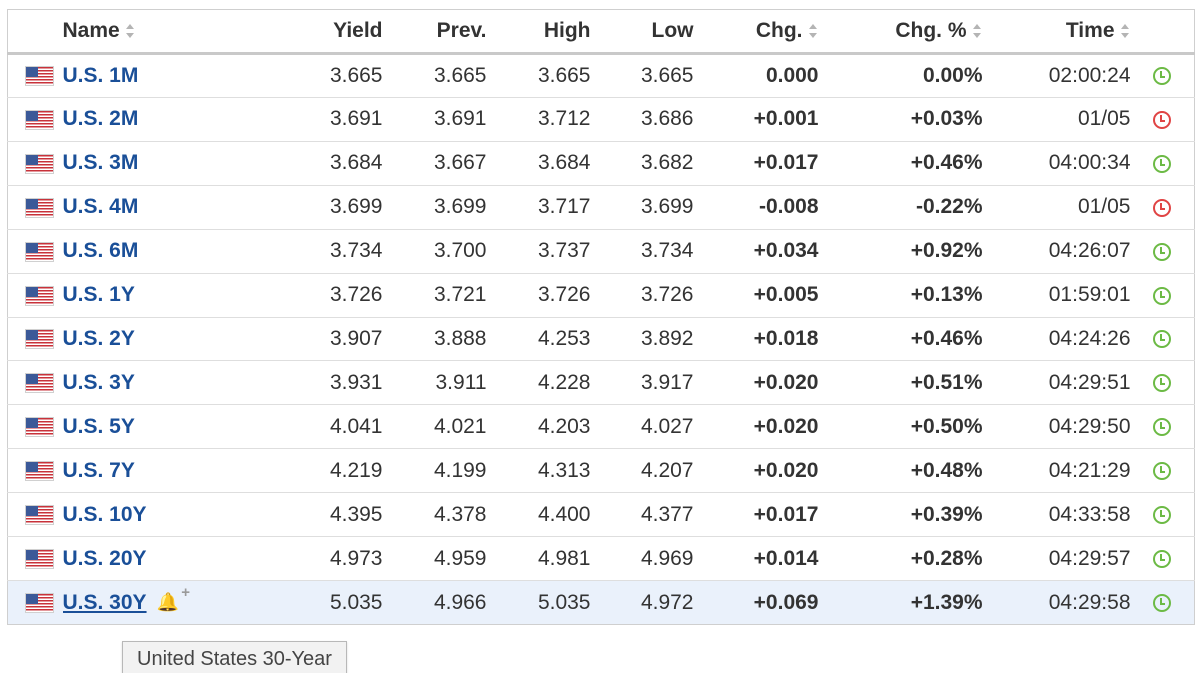  What do you see at coordinates (173, 598) in the screenshot?
I see `bell-plus-icon: 🔔 +` at bounding box center [173, 598].